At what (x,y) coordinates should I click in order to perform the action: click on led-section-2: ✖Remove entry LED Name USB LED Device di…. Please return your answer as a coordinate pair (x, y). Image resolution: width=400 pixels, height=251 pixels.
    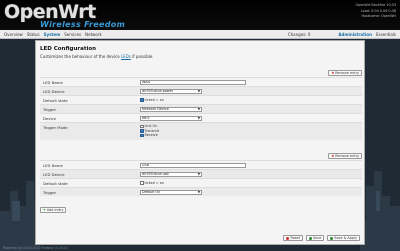
    Looking at the image, I should click on (201, 174).